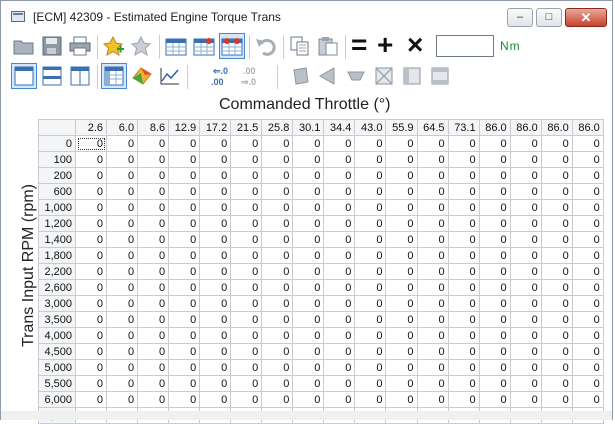 The image size is (615, 424). What do you see at coordinates (246, 127) in the screenshot?
I see `column-header: 21.5` at bounding box center [246, 127].